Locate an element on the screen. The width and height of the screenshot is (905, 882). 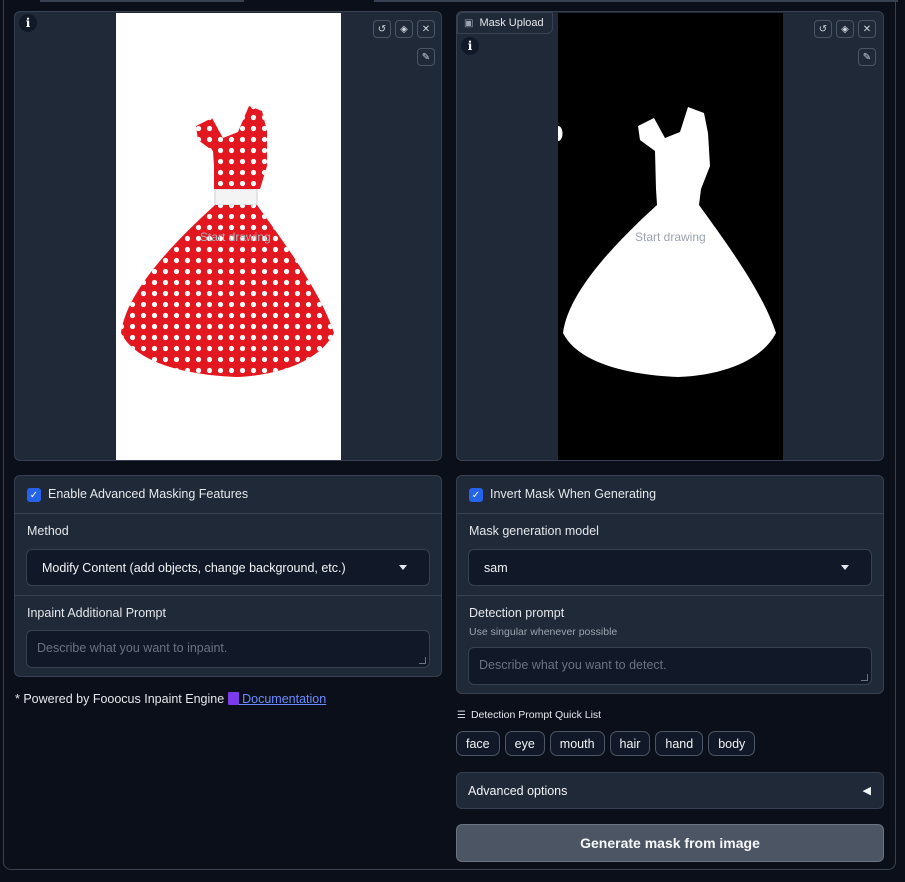
detection-prompt-input: Describe what you want to detect. is located at coordinates (670, 666).